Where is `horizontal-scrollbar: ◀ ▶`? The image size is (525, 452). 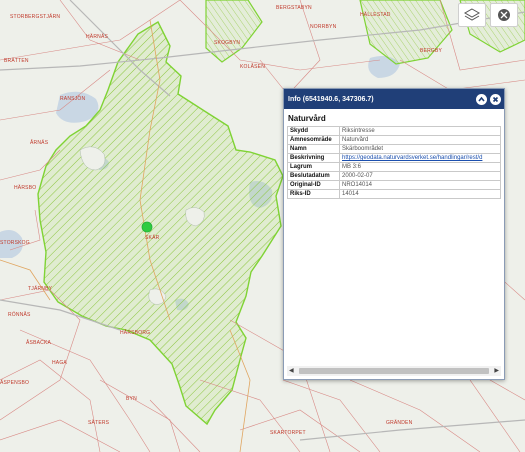 horizontal-scrollbar: ◀ ▶ is located at coordinates (394, 371).